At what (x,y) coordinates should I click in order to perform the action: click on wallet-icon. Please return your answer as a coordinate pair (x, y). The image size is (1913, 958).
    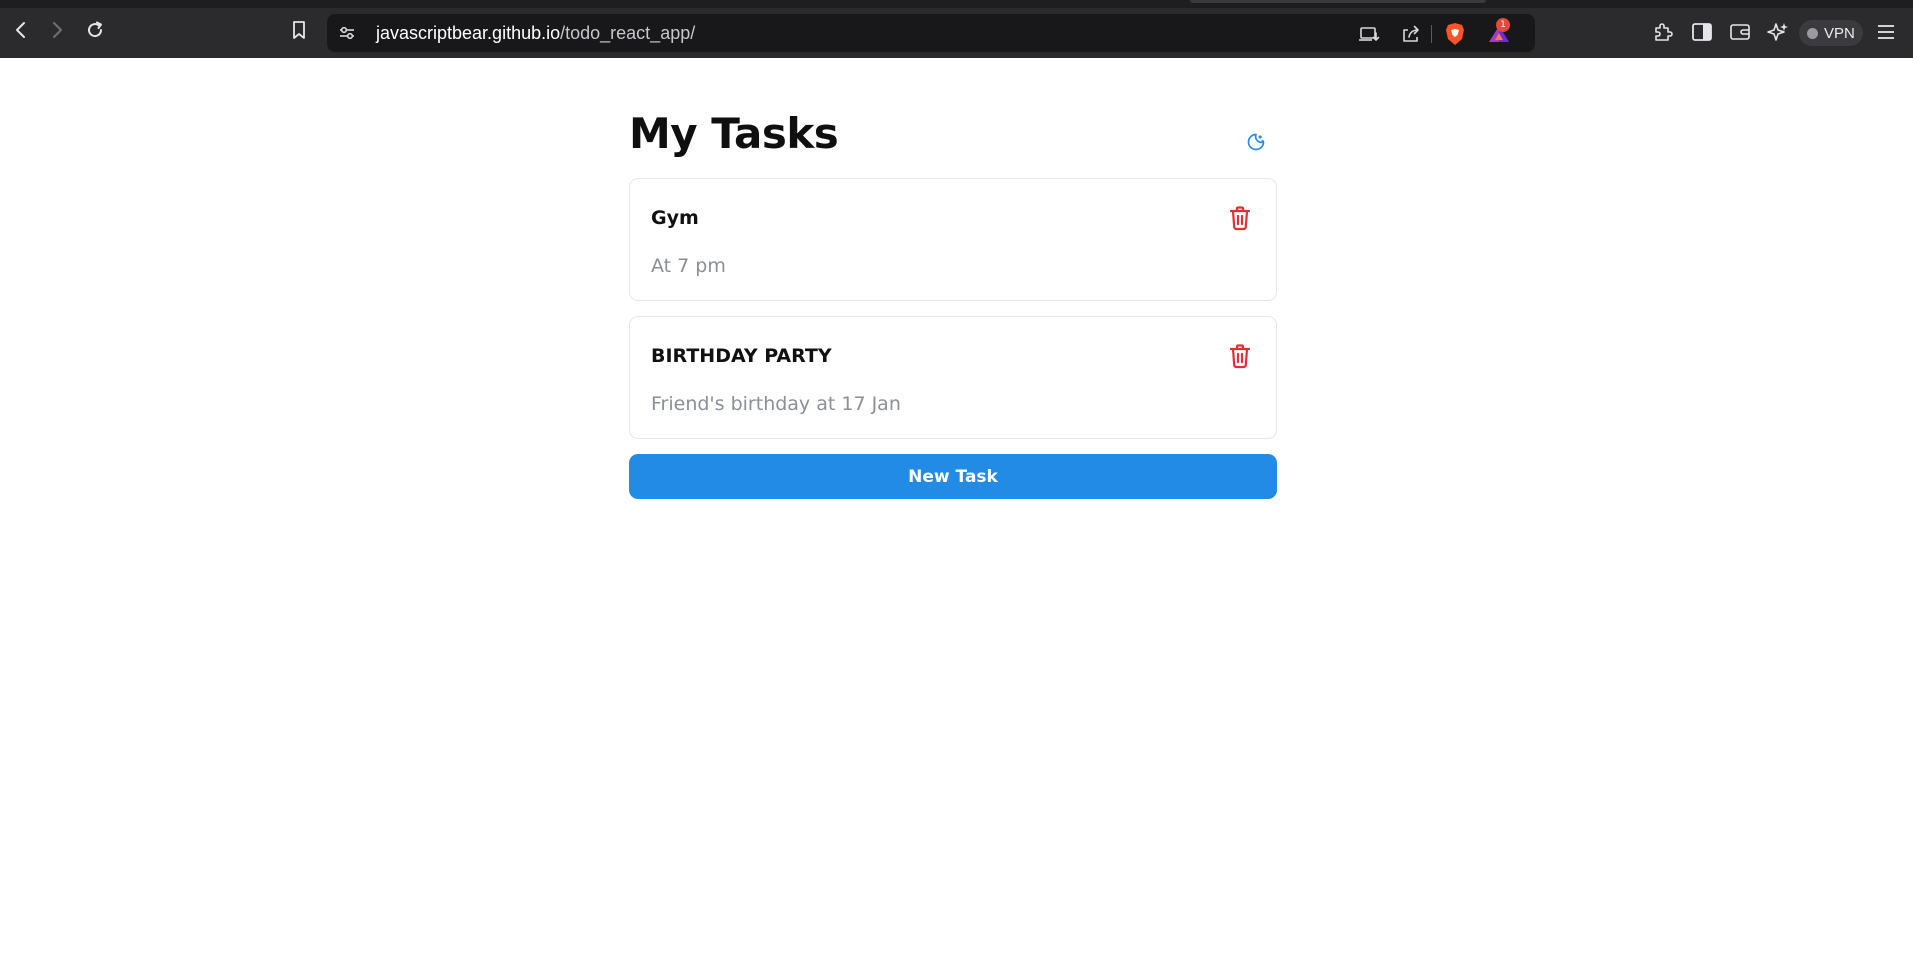
    Looking at the image, I should click on (1740, 32).